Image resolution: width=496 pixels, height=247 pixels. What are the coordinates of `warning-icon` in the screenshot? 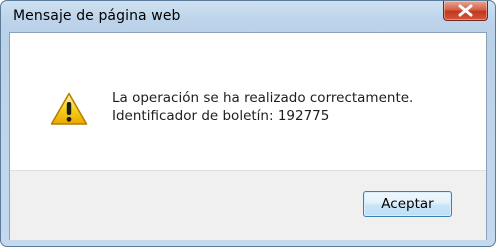 It's located at (69, 108).